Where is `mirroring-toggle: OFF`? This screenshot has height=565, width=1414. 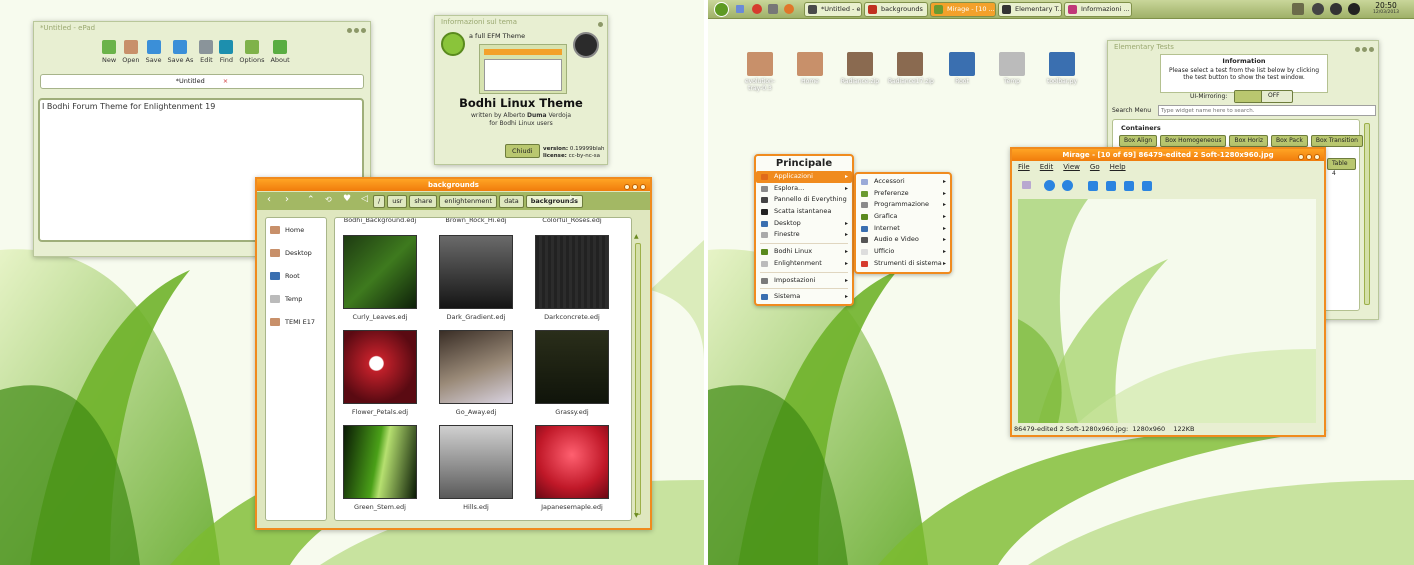
mirroring-toggle: OFF is located at coordinates (1263, 96).